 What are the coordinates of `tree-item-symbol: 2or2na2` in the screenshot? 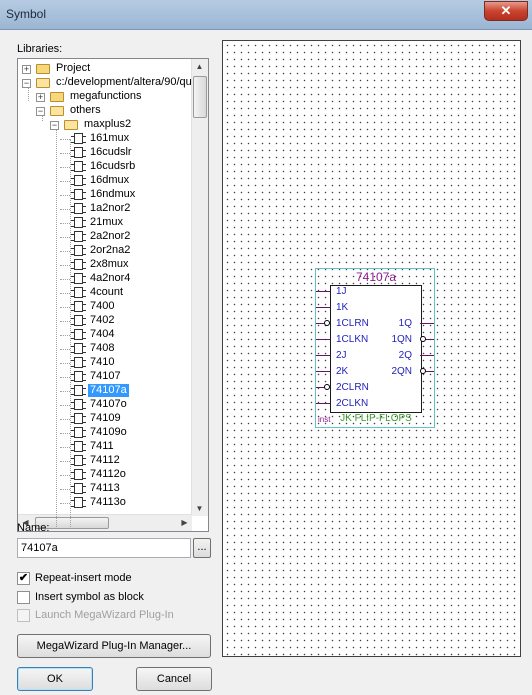 It's located at (105, 251).